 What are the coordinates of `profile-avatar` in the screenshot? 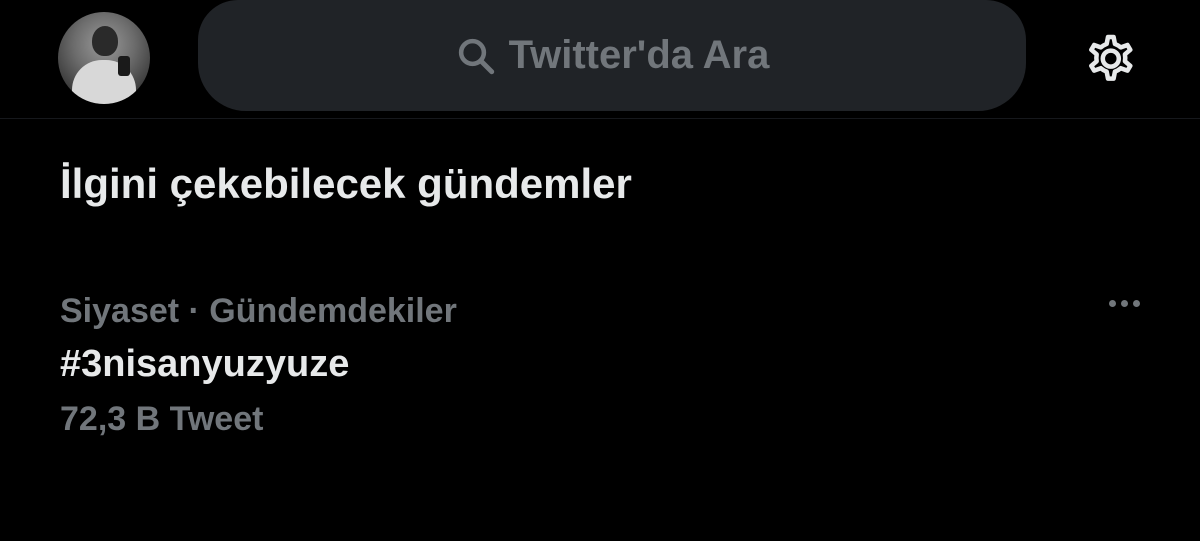 It's located at (104, 58).